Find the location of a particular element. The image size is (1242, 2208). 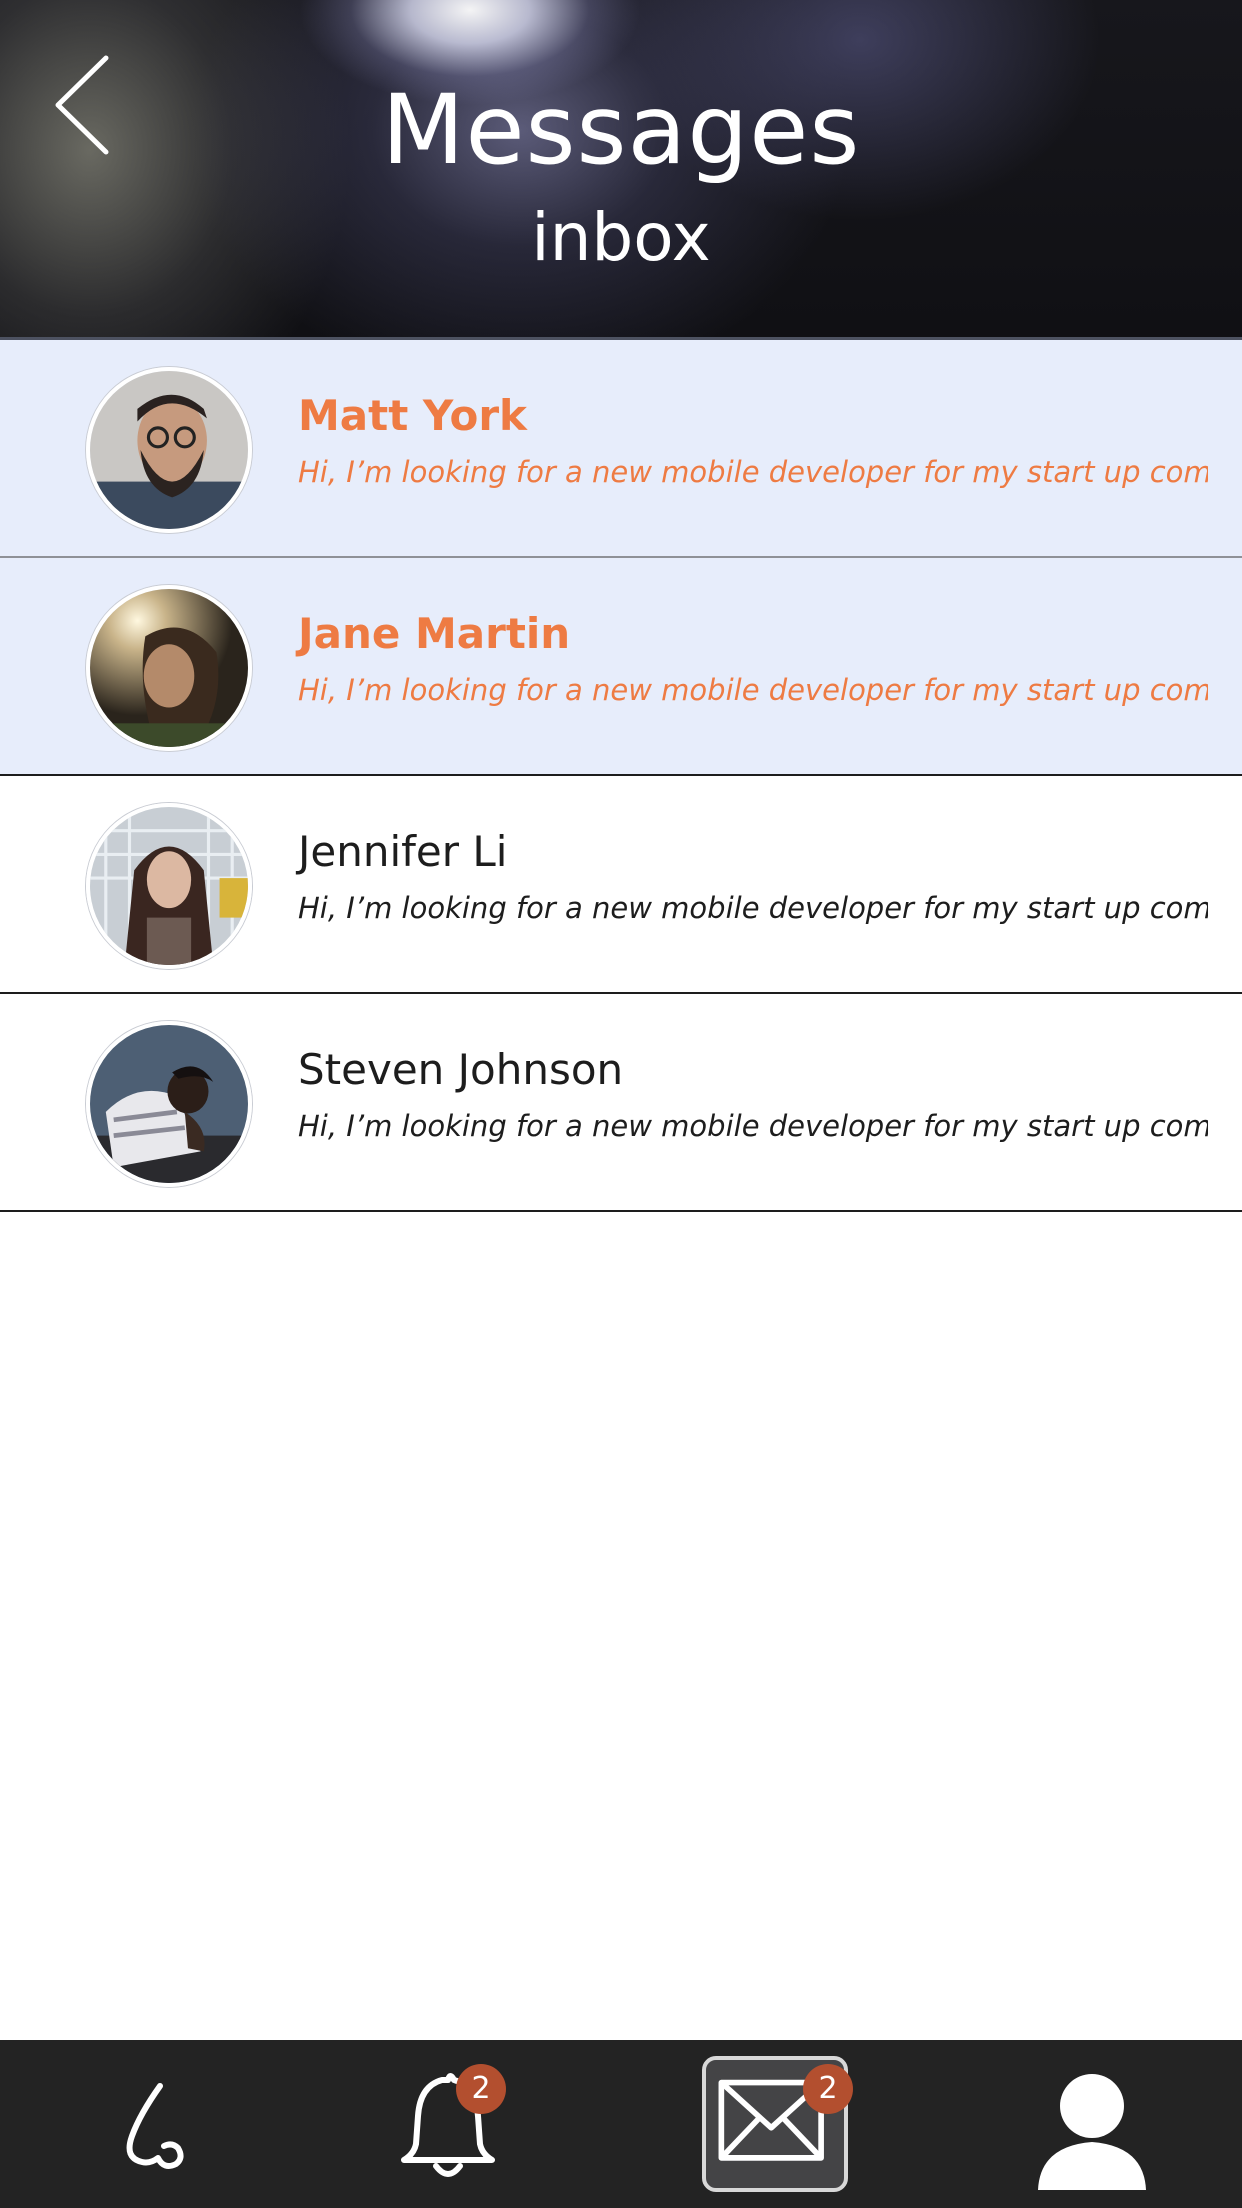

sender-name: Steven Johnson is located at coordinates (461, 1069).